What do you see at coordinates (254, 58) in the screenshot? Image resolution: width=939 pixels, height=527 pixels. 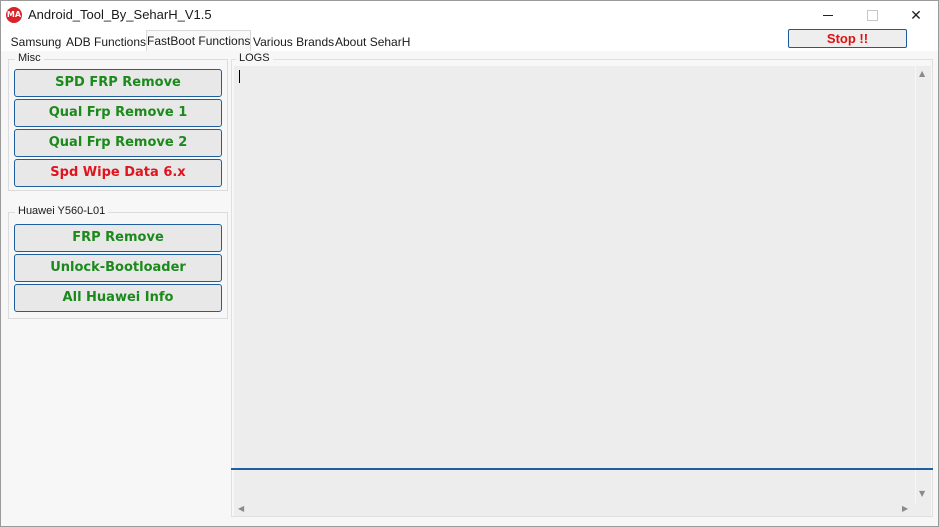 I see `logs-group-title: LOGS` at bounding box center [254, 58].